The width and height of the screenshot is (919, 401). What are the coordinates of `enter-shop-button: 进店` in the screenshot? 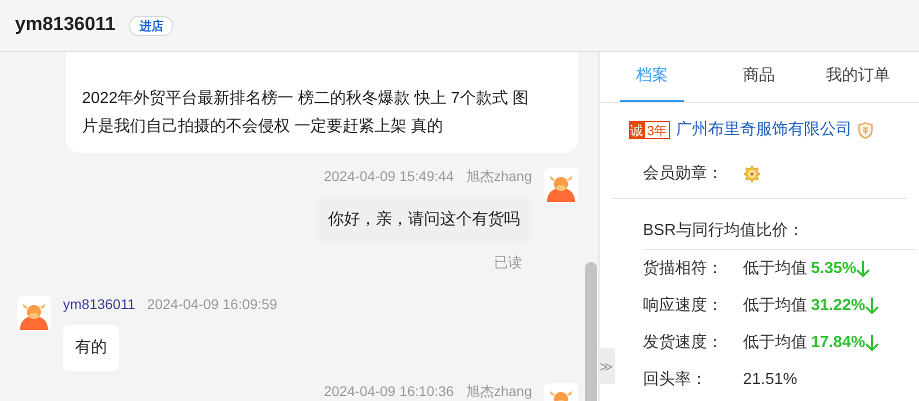 It's located at (151, 26).